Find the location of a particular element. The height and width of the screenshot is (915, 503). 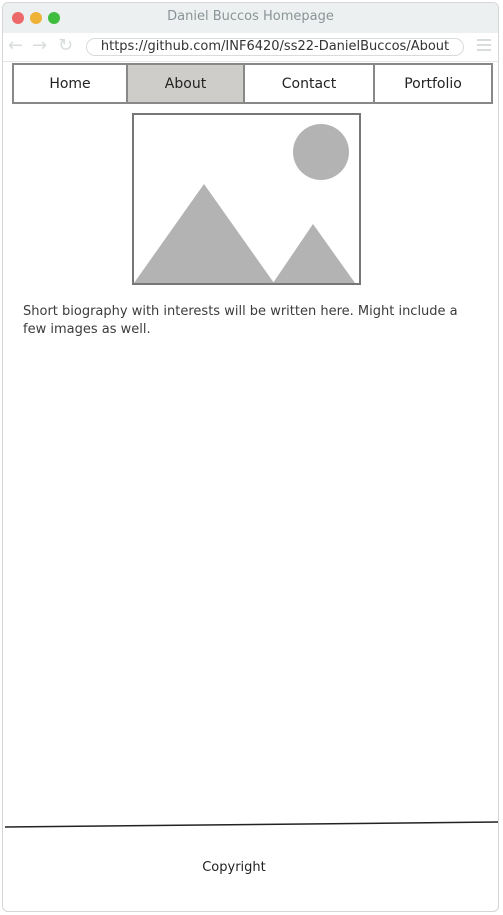

sun-shape is located at coordinates (321, 152).